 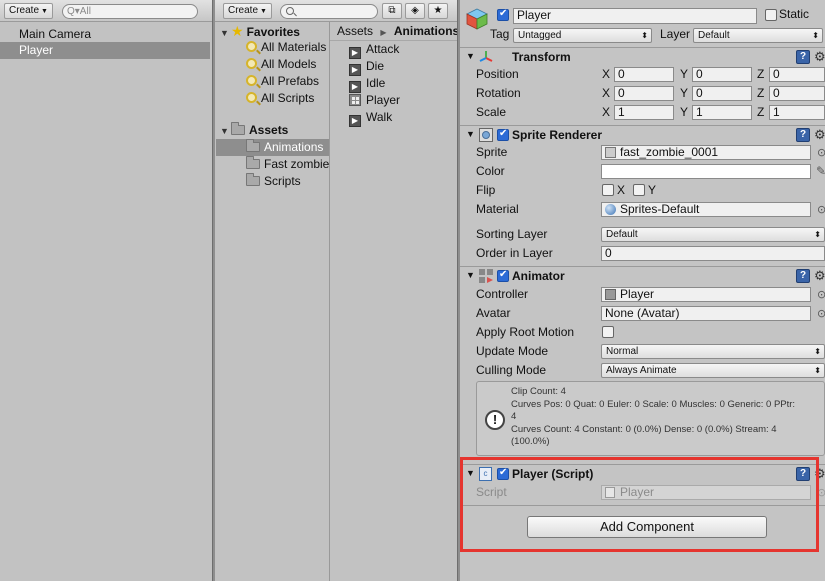 I want to click on animator-enabled-checkbox, so click(x=503, y=275).